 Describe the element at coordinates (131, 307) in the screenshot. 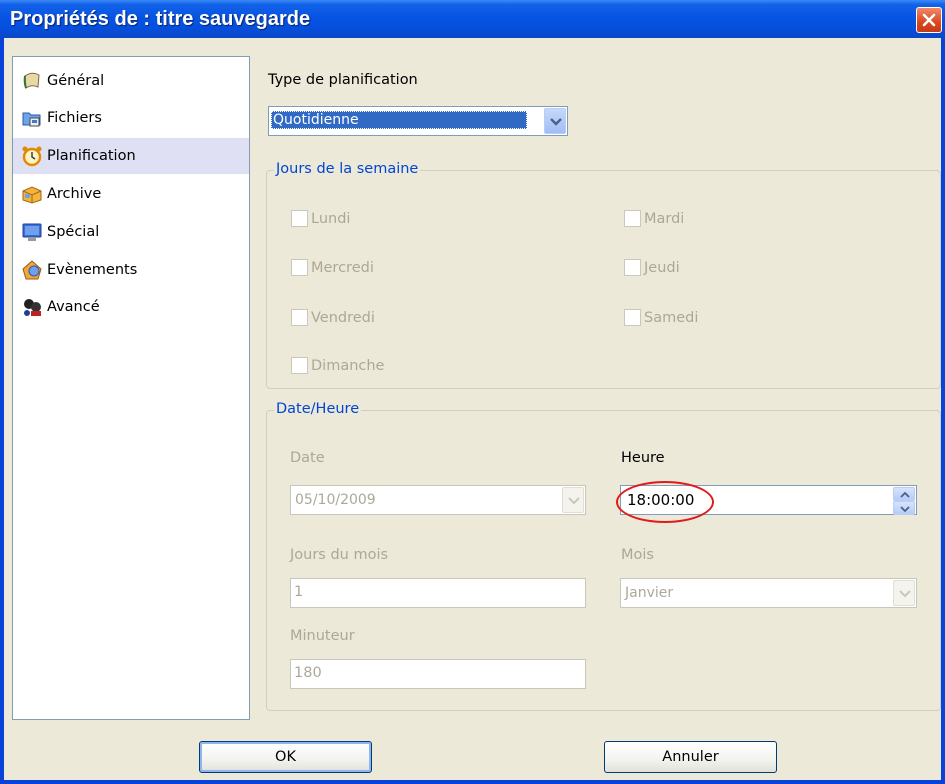

I see `nav-item-advanced: Avancé` at that location.